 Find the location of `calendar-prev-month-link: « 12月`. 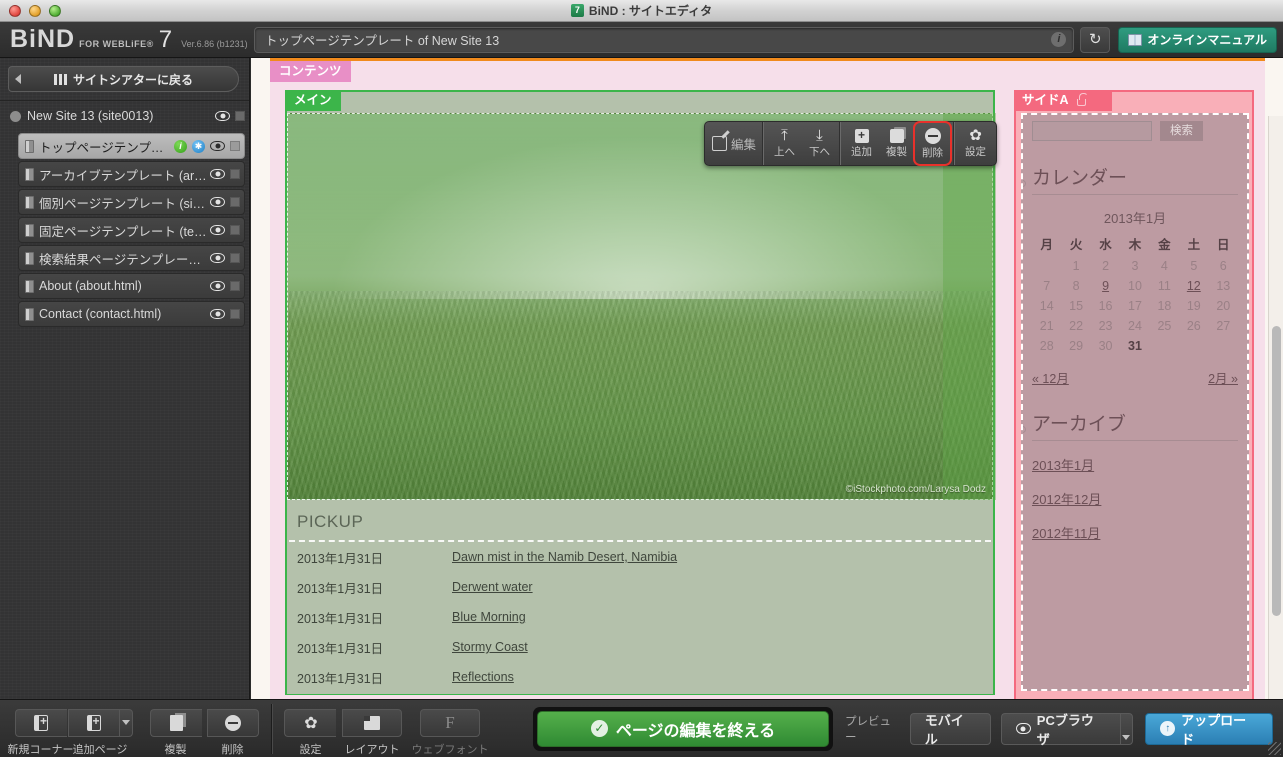

calendar-prev-month-link: « 12月 is located at coordinates (1050, 377).